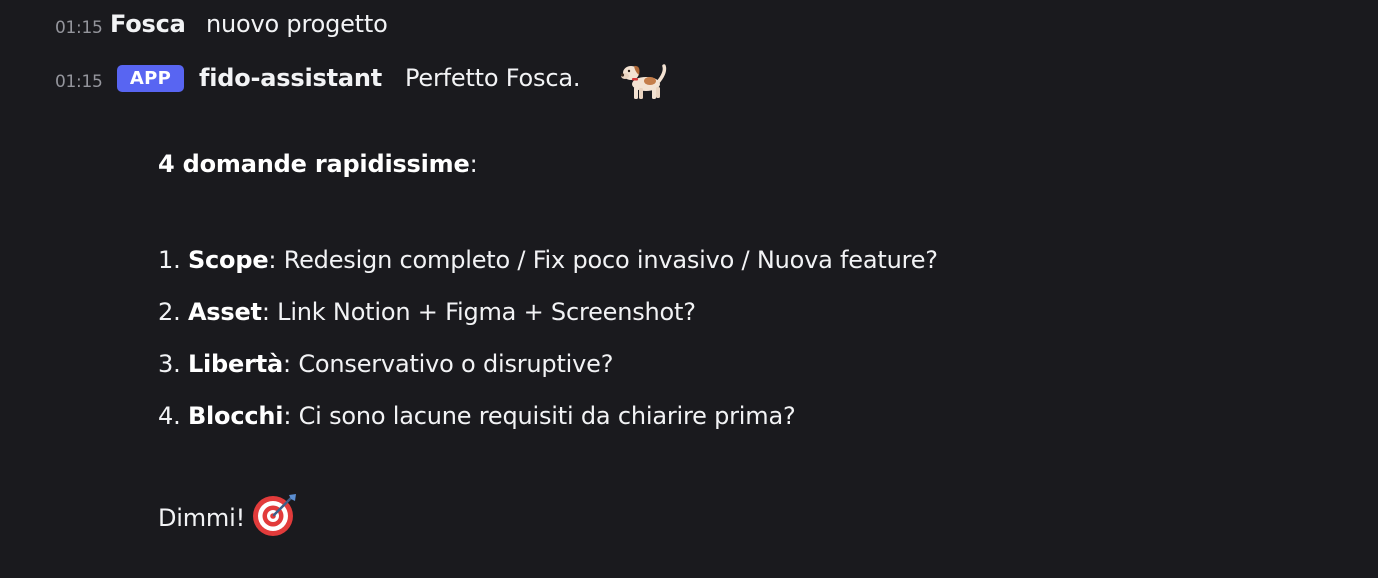  I want to click on message-heading: 4 domande rapidissime:, so click(318, 164).